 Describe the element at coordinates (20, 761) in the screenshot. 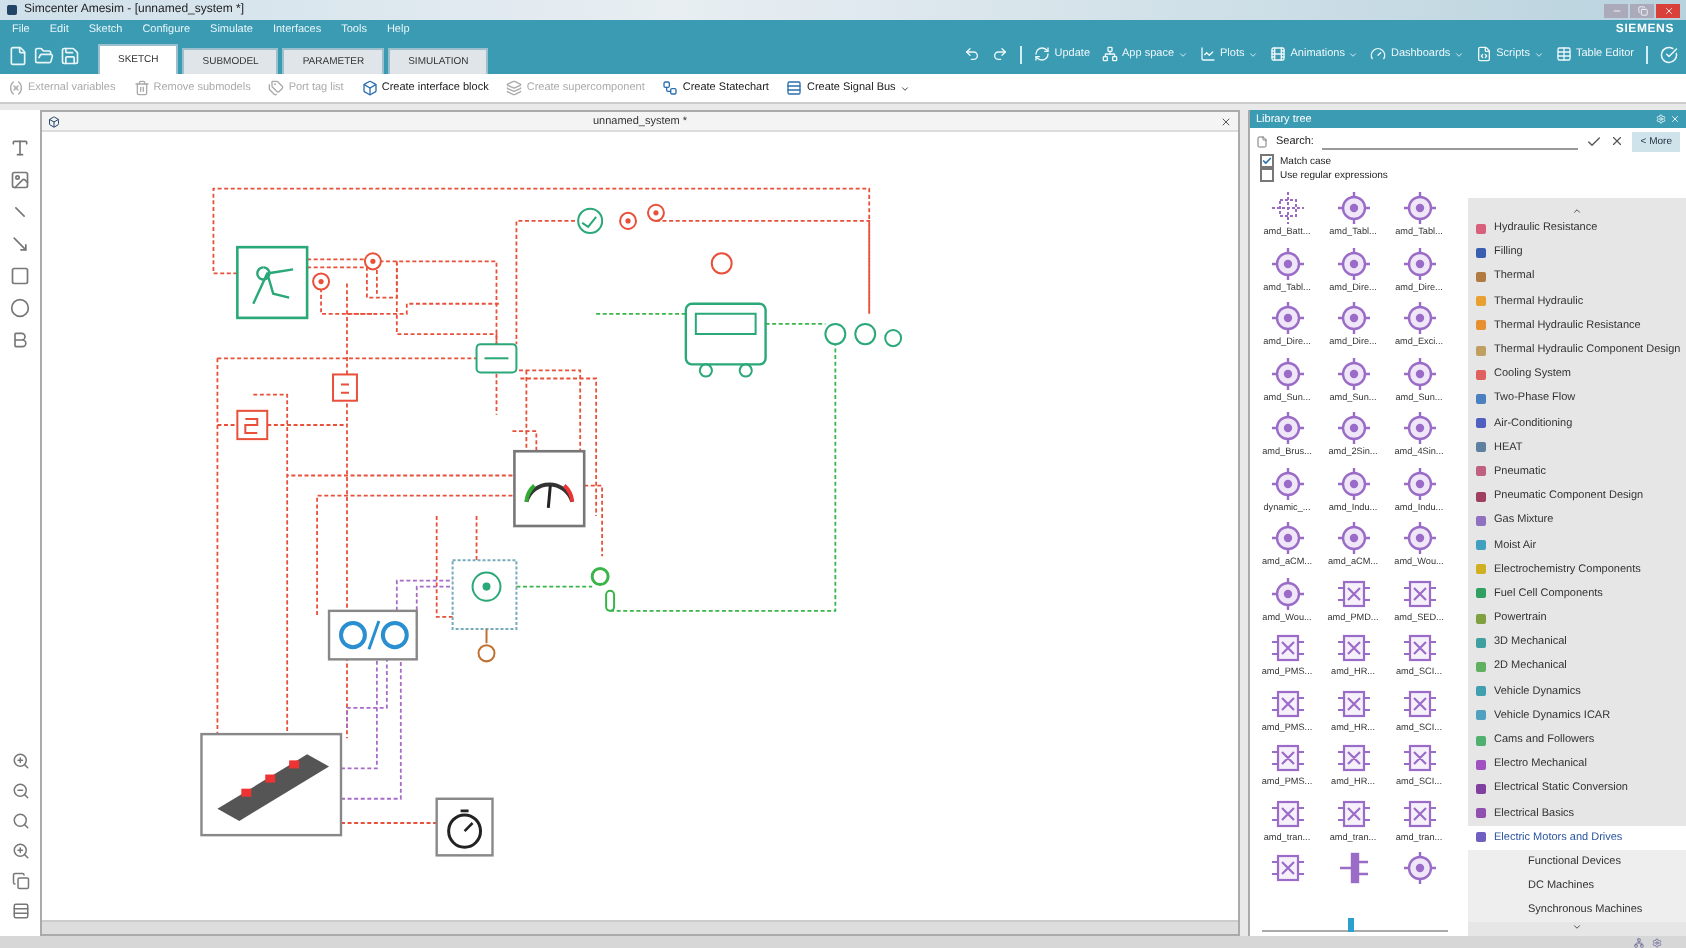

I see `zoom-in-icon` at that location.